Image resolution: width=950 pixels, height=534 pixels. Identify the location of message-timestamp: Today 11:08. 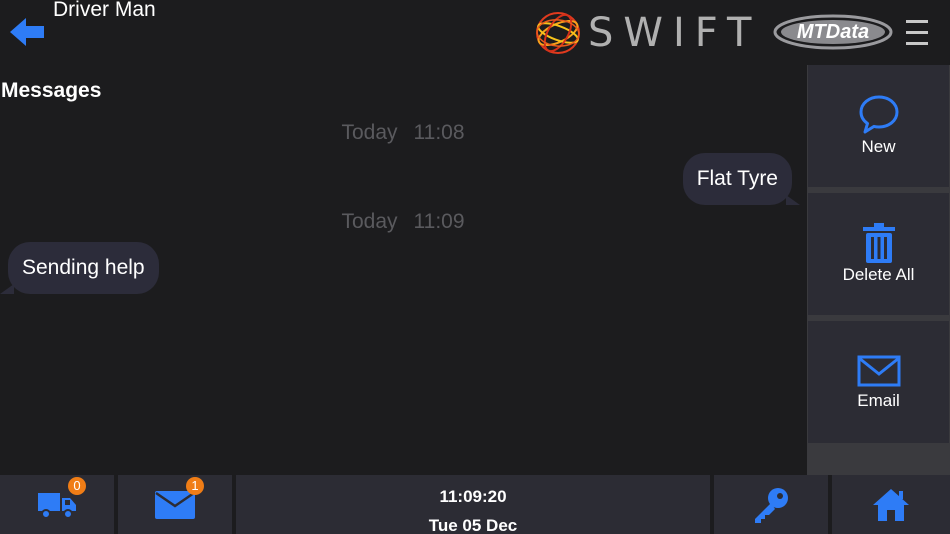
(403, 133).